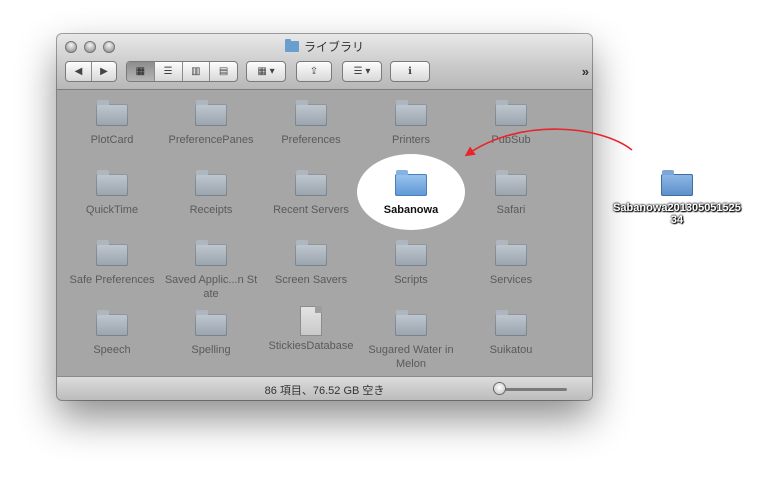 Image resolution: width=770 pixels, height=480 pixels. I want to click on file-item-label: PubSub, so click(511, 140).